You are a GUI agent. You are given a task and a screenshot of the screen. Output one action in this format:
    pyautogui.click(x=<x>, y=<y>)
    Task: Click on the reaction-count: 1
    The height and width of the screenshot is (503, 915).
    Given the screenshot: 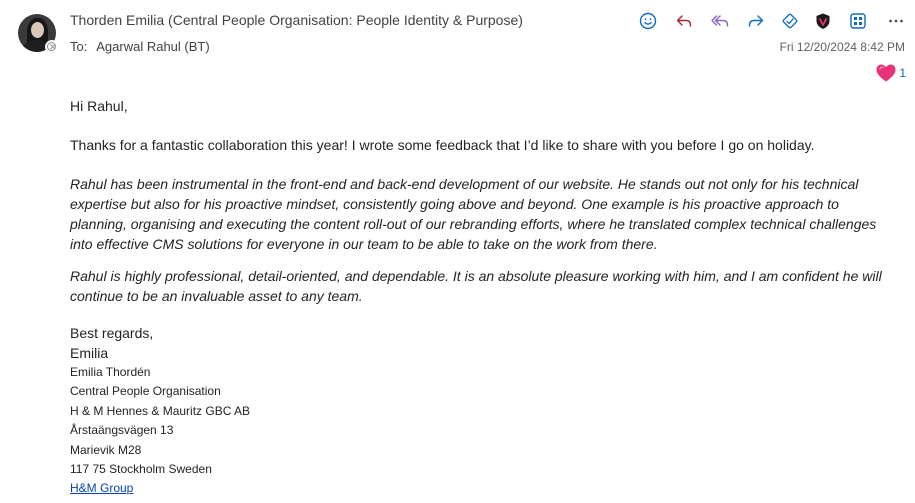 What is the action you would take?
    pyautogui.click(x=902, y=73)
    